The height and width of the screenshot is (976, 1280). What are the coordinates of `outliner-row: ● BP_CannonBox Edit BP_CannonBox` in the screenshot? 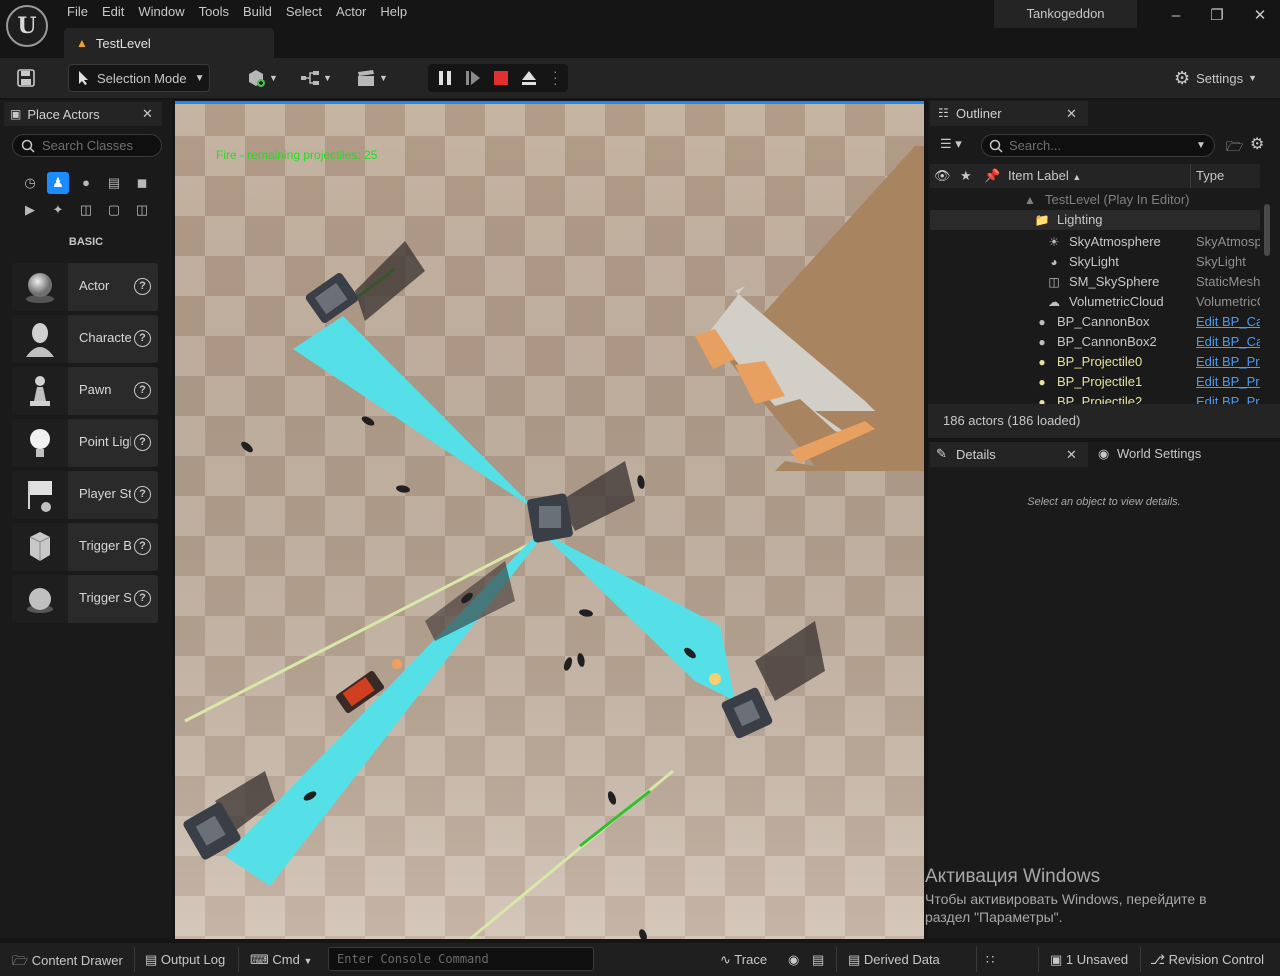 It's located at (1095, 322).